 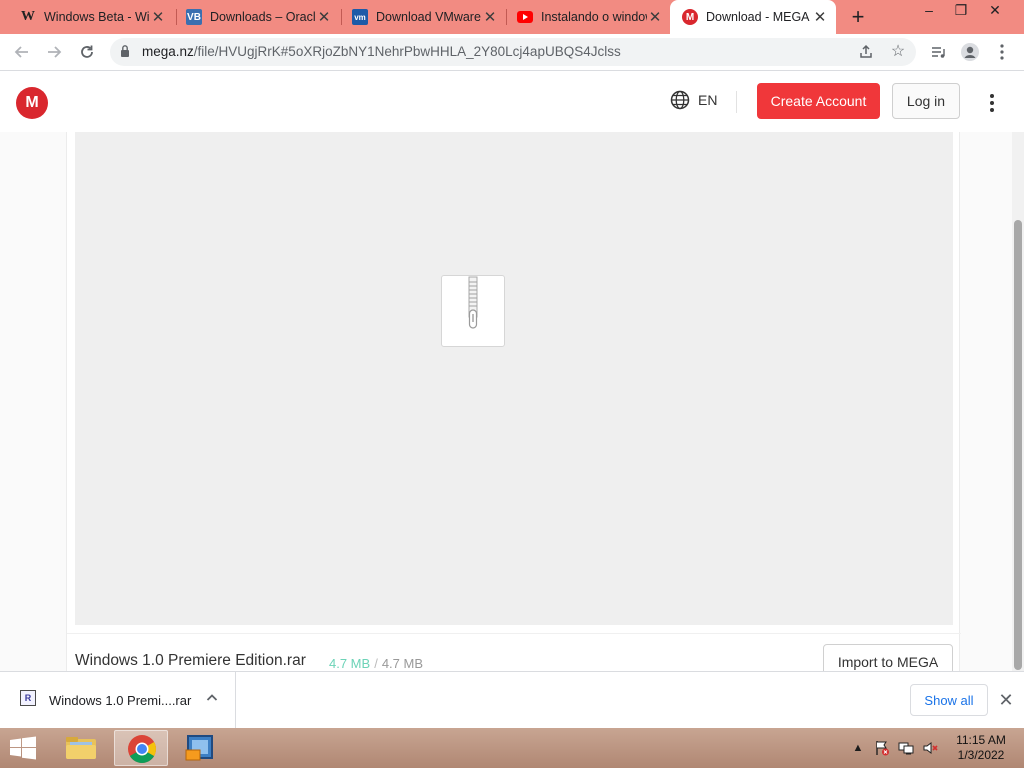 I want to click on import-to-mega-button: Import to MEGA, so click(x=888, y=657).